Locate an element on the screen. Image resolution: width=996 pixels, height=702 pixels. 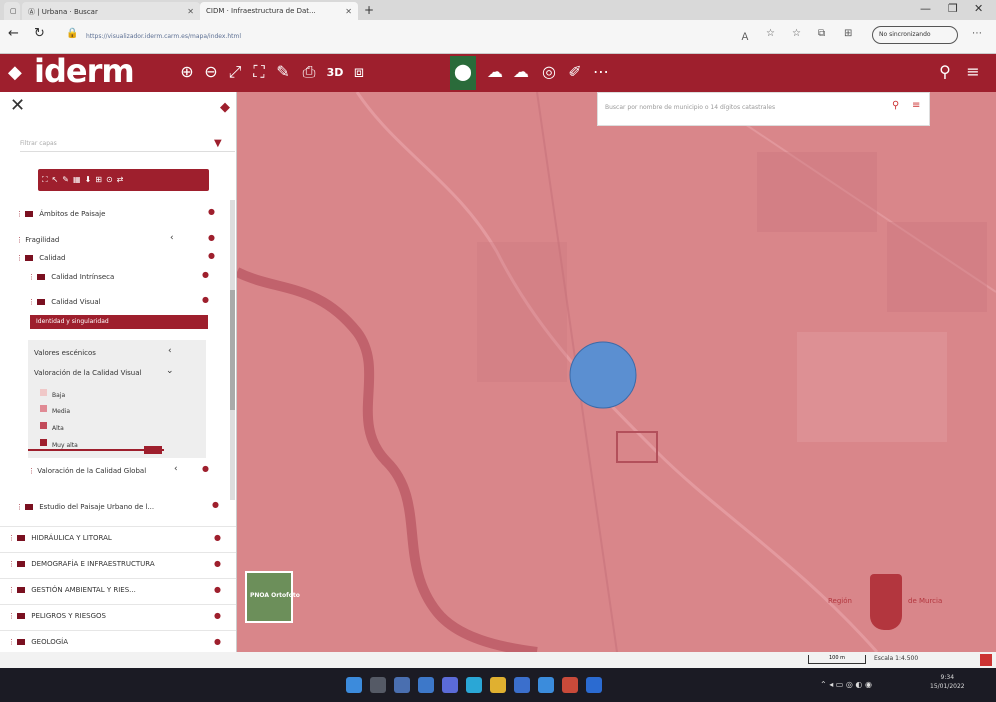
profile-button: No sincronizando is located at coordinates (915, 35).